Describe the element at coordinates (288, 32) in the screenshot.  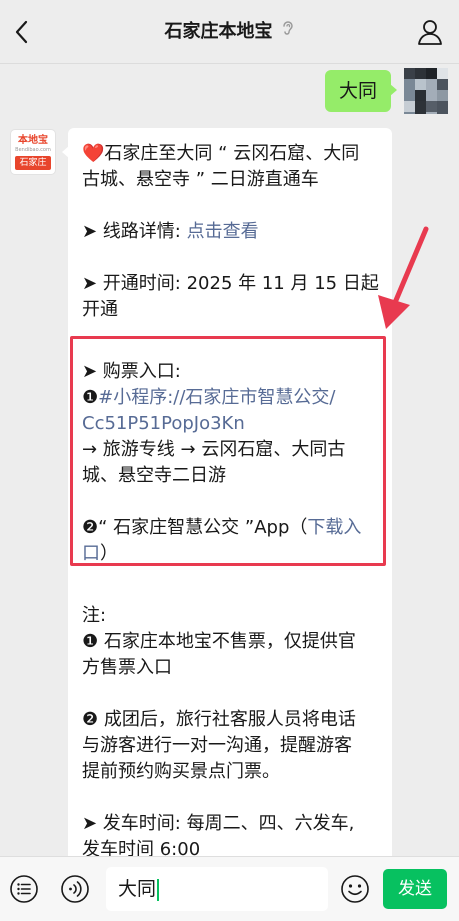
I see `ear-icon` at that location.